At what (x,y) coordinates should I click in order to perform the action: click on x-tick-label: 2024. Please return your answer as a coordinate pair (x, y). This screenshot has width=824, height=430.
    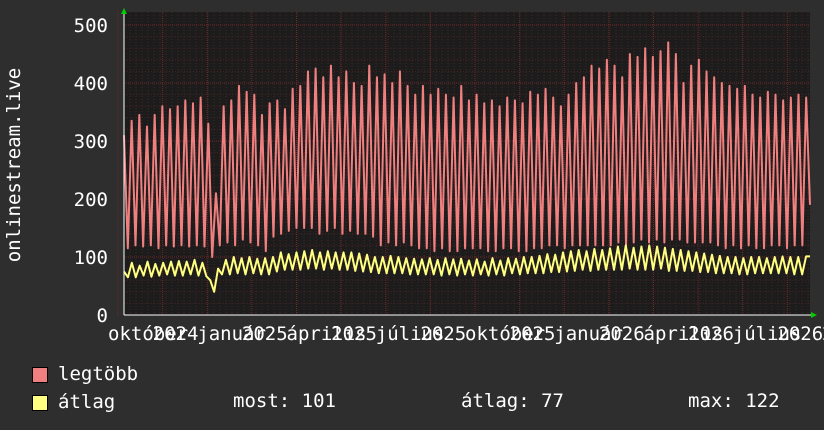
    Looking at the image, I should click on (176, 334).